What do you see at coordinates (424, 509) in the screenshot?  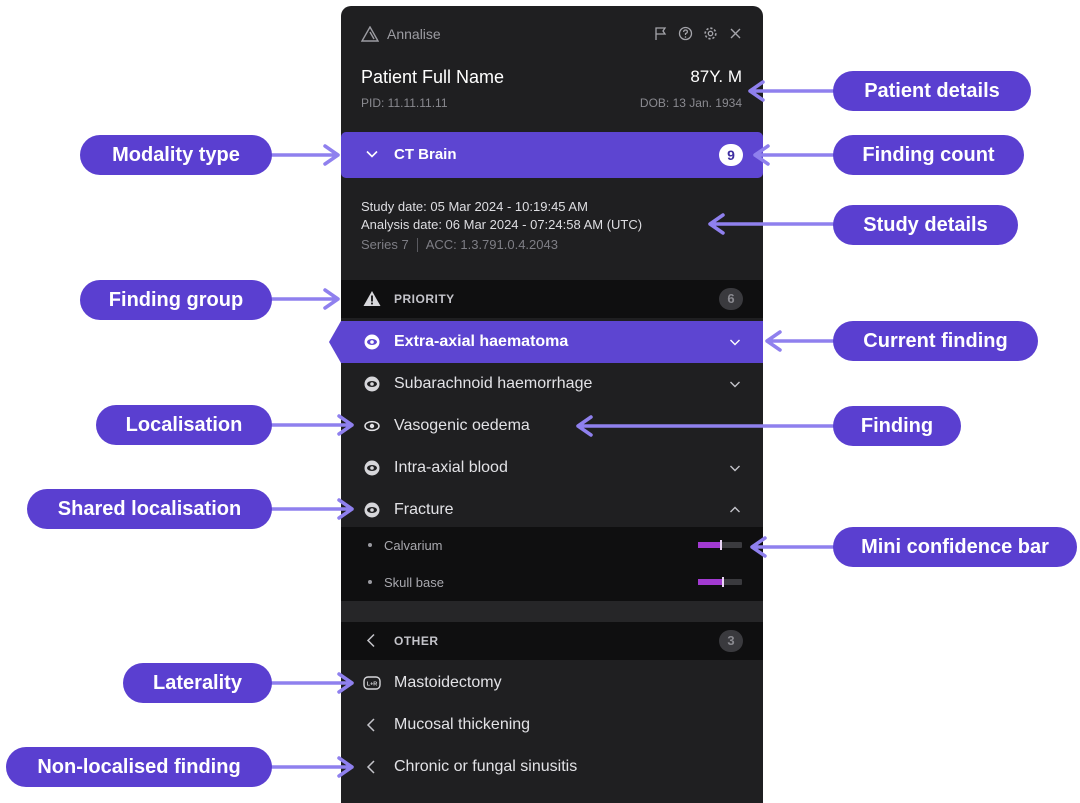 I see `finding-label: Fracture` at bounding box center [424, 509].